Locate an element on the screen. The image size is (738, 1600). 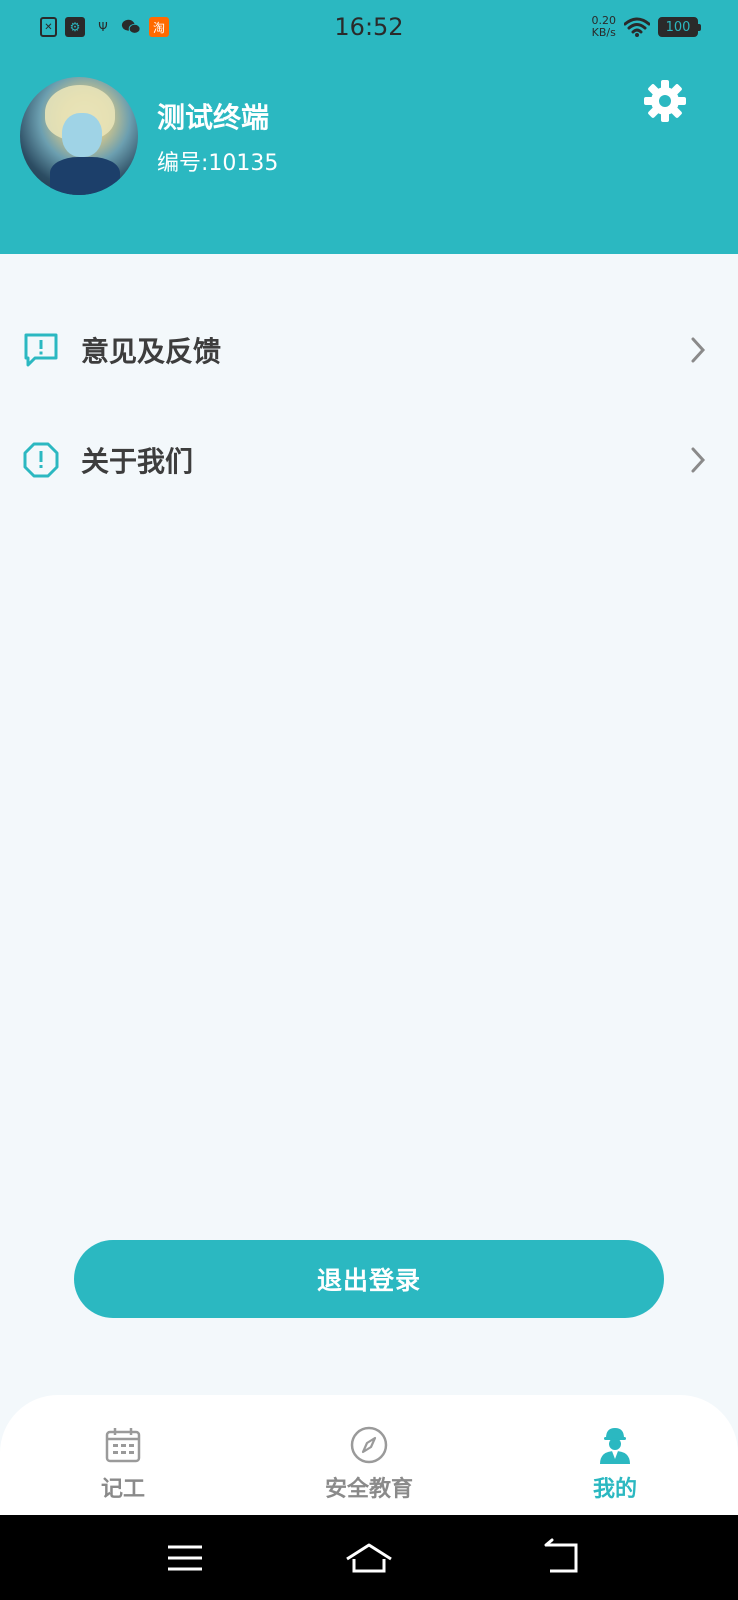
gear-icon is located at coordinates (665, 101).